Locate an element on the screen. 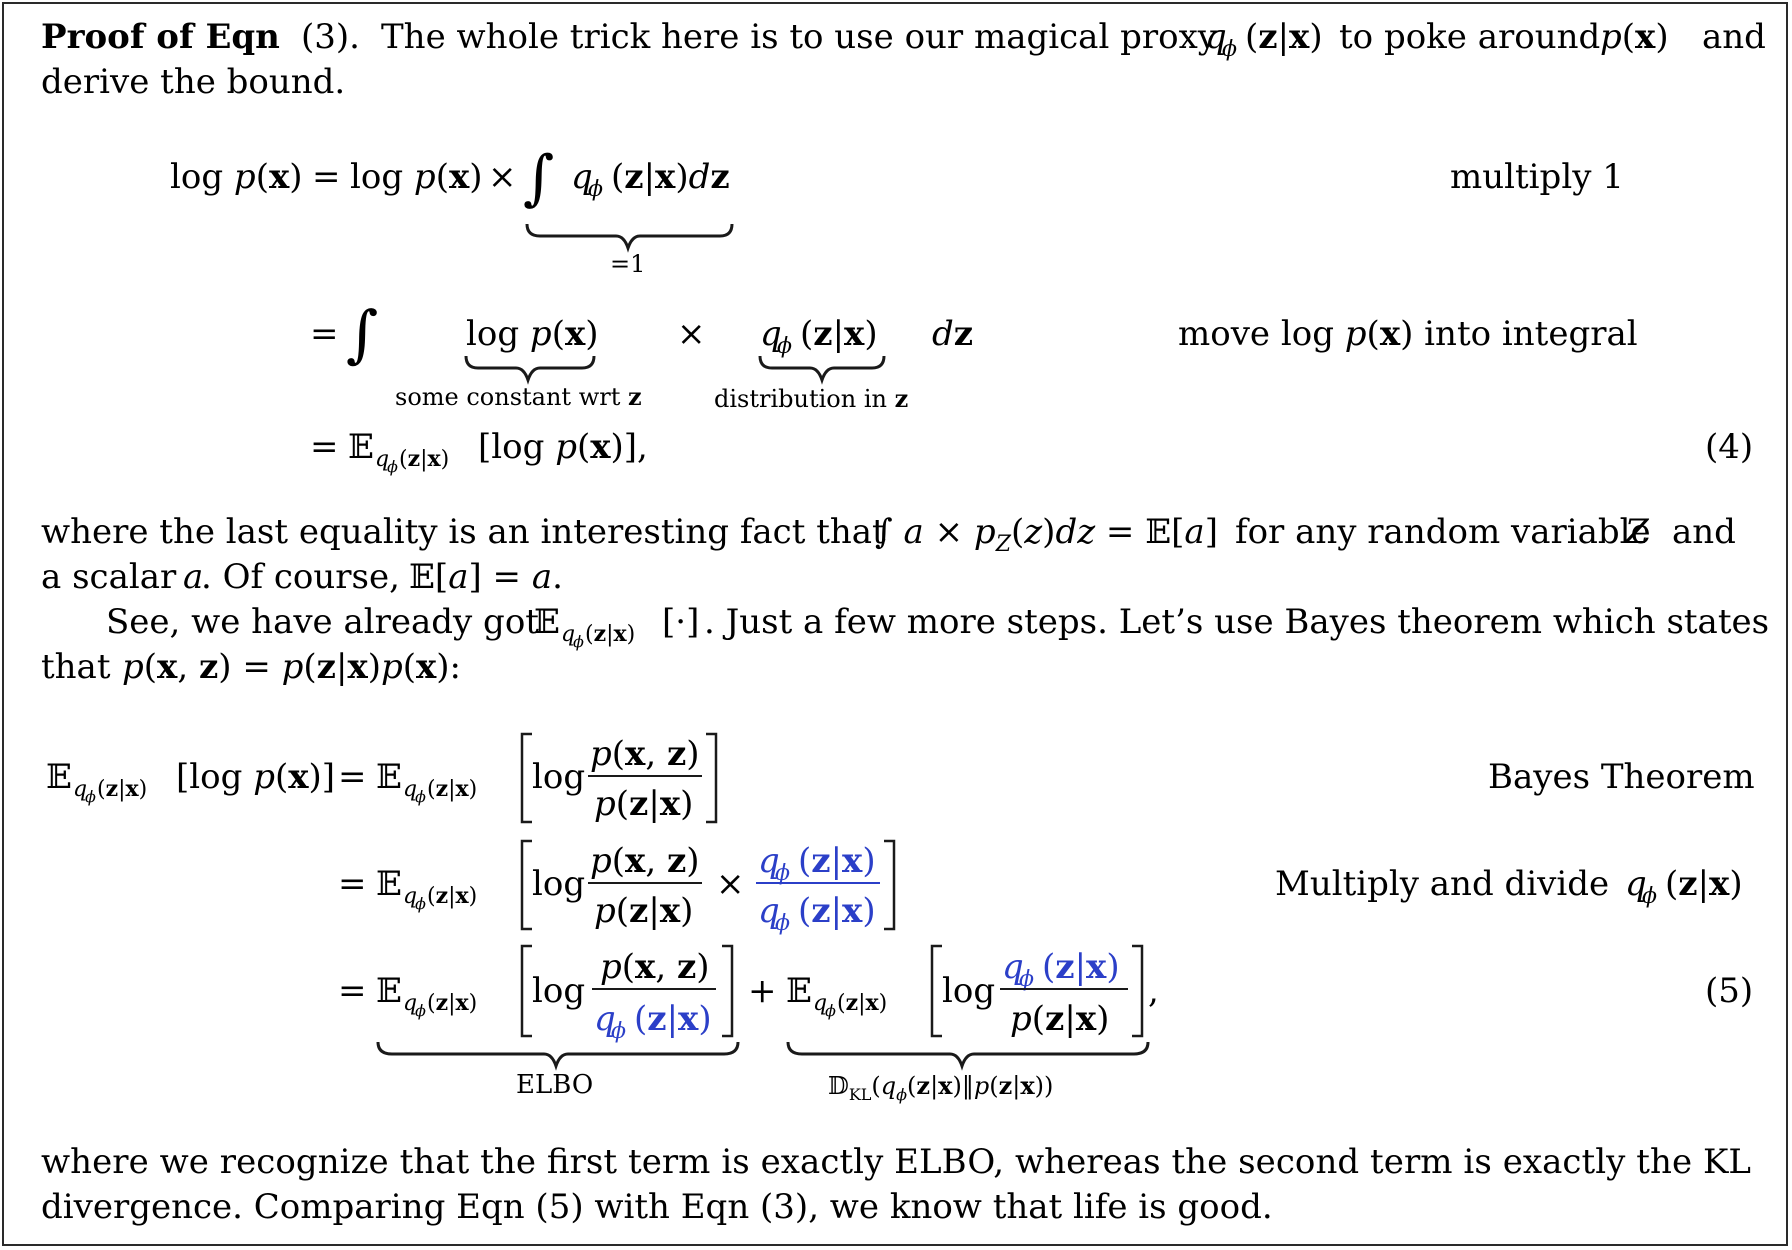 This screenshot has height=1250, width=1792. eq5-equals-1: = is located at coordinates (352, 777).